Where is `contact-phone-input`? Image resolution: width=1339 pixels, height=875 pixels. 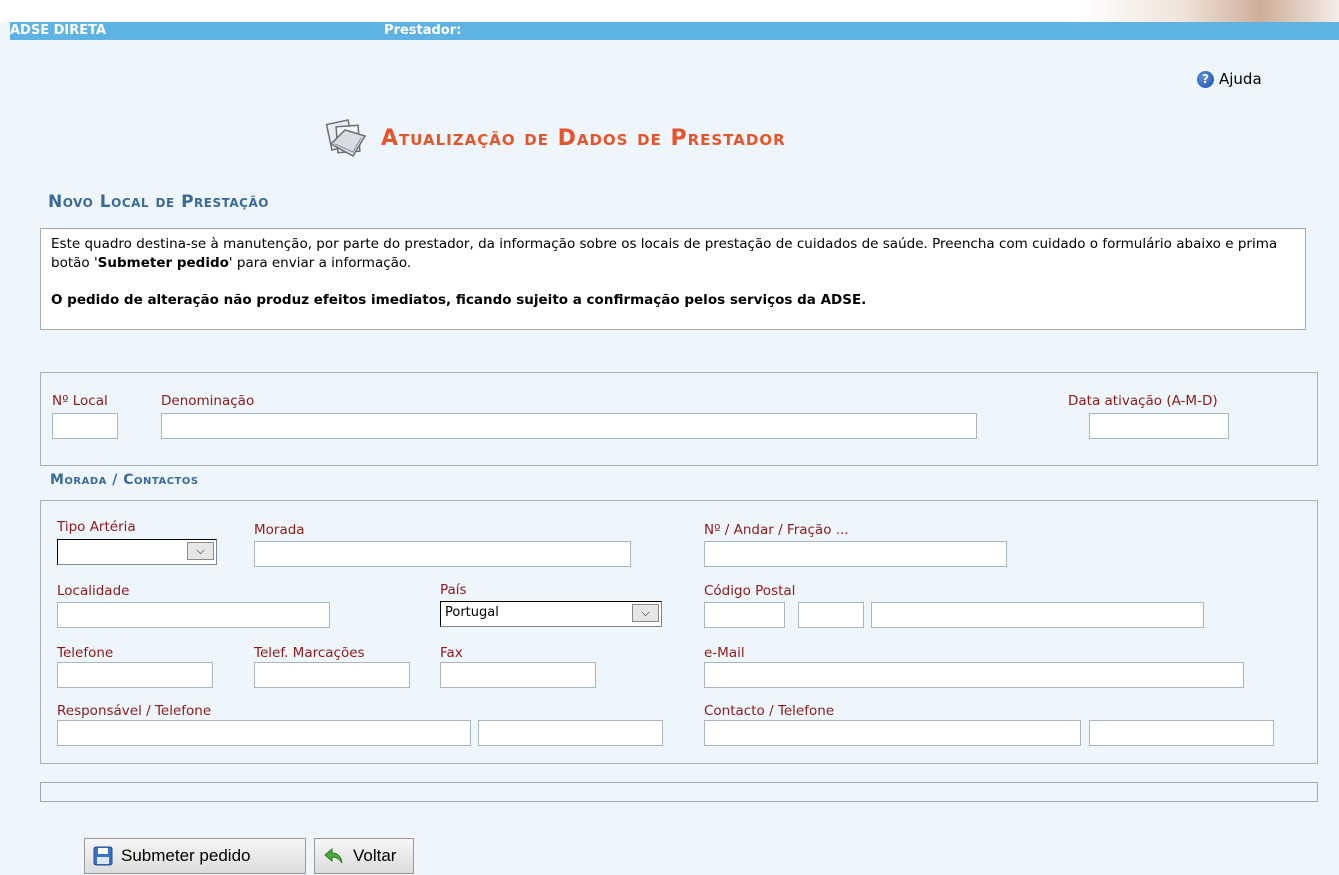 contact-phone-input is located at coordinates (1181, 733).